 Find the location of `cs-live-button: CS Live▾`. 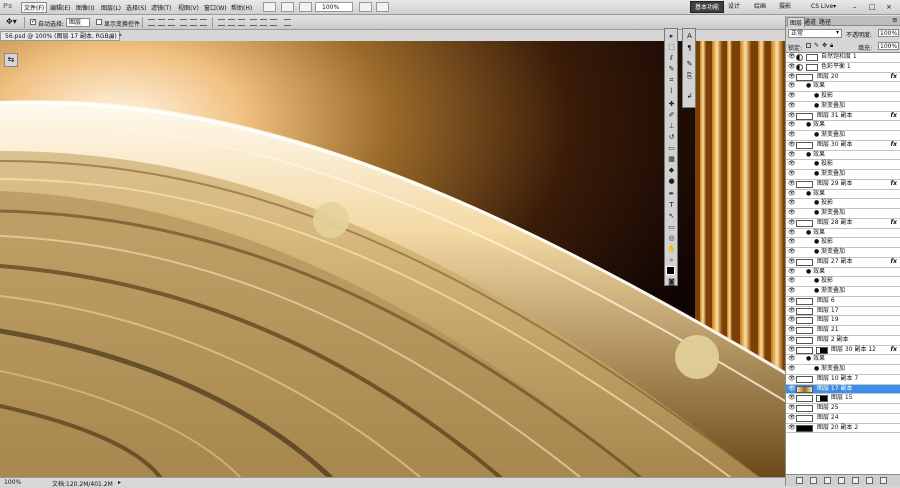

cs-live-button: CS Live▾ is located at coordinates (823, 6).